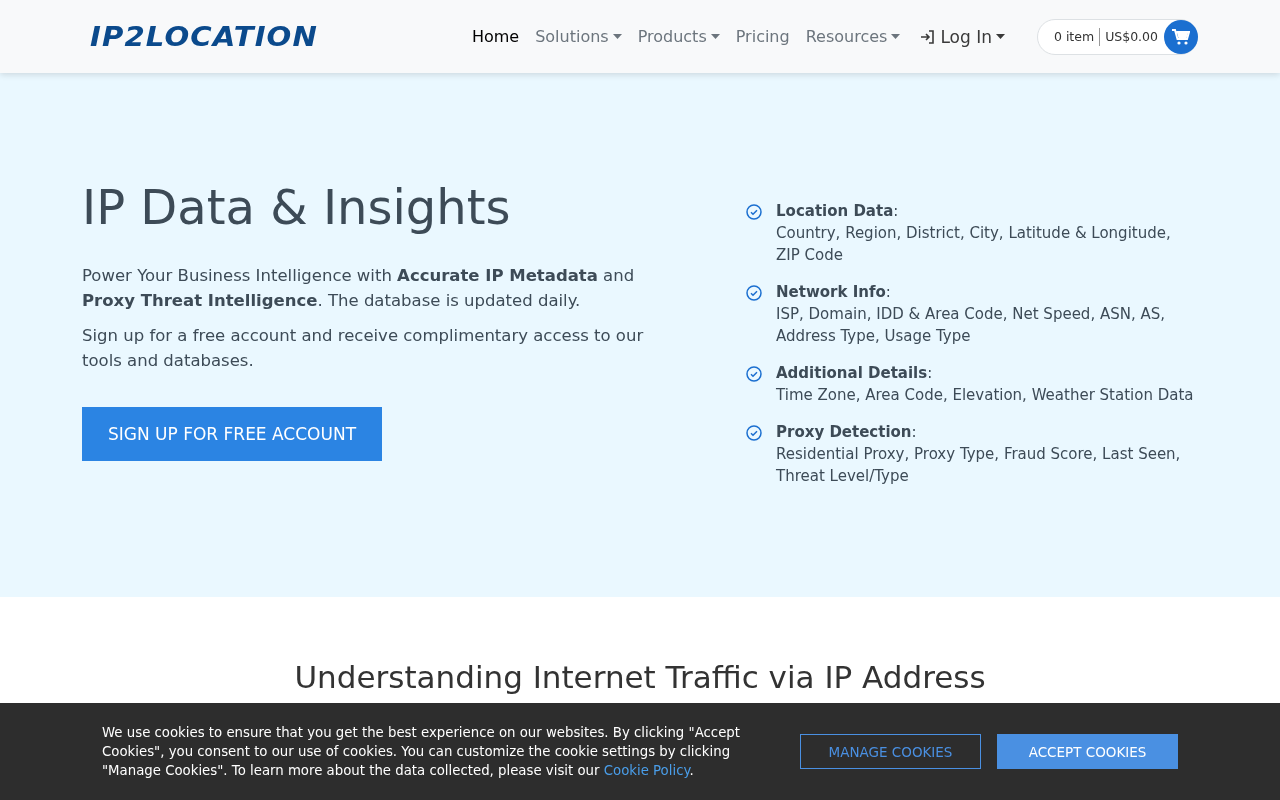  What do you see at coordinates (578, 36) in the screenshot?
I see `nav-link: Solutions` at bounding box center [578, 36].